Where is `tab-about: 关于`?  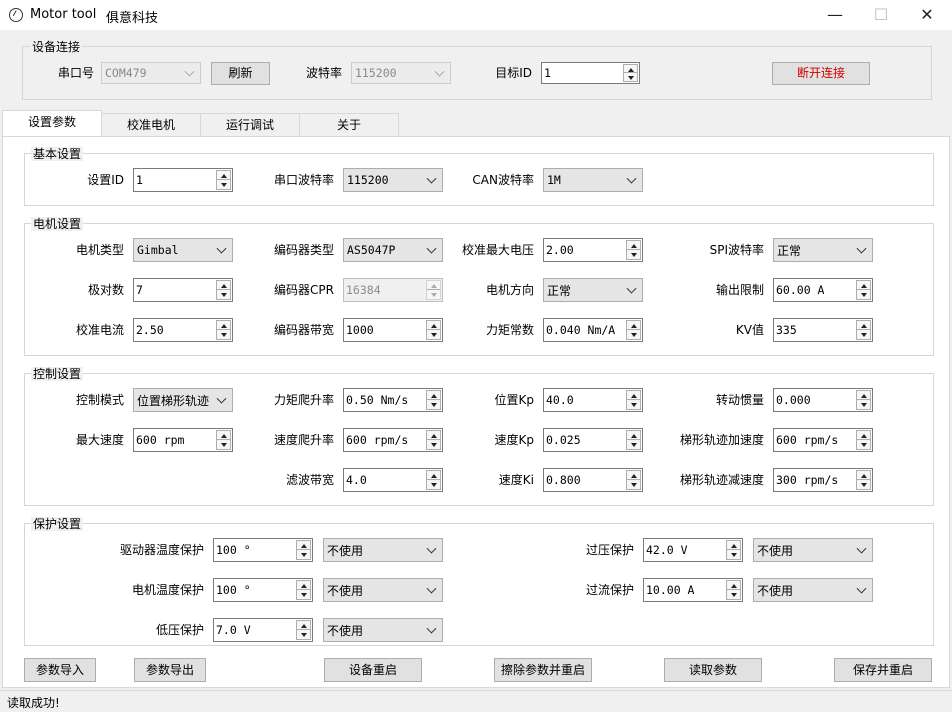
tab-about: 关于 is located at coordinates (349, 124).